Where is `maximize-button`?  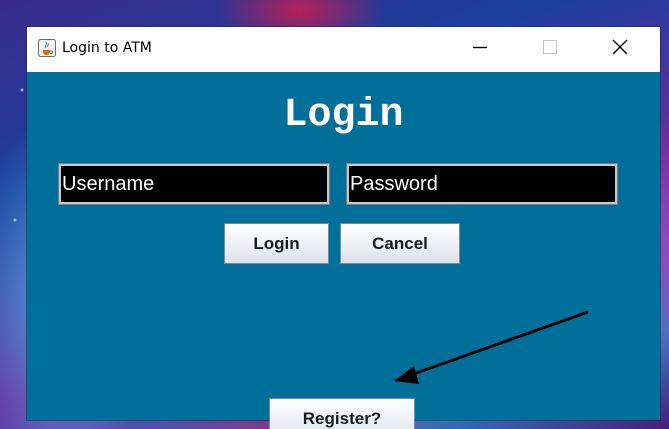
maximize-button is located at coordinates (550, 47).